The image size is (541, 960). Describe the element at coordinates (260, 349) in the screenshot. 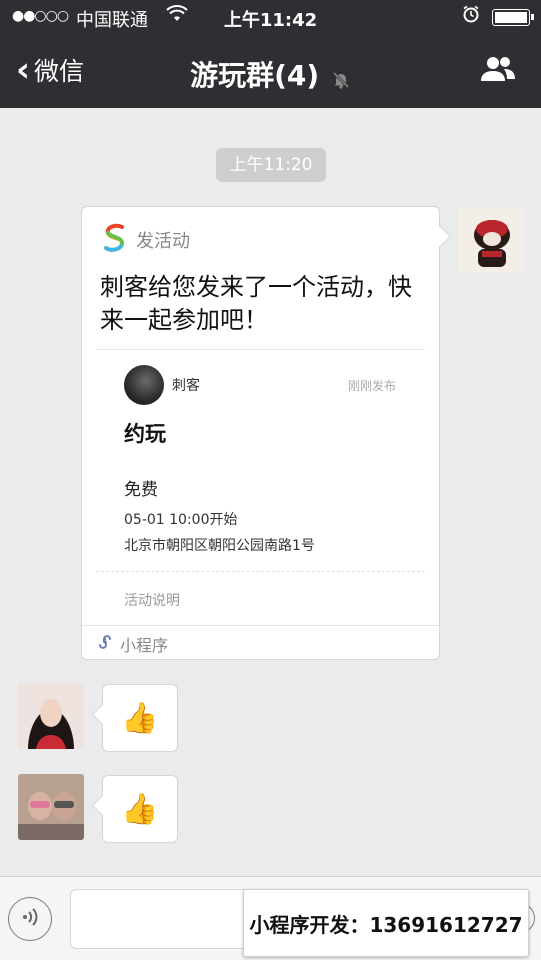

I see `card-divider` at that location.